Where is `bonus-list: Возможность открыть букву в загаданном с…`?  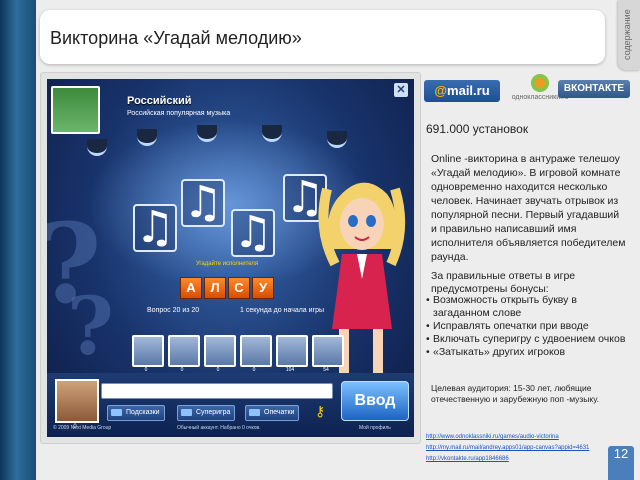 bonus-list: Возможность открыть букву в загаданном с… is located at coordinates (526, 326).